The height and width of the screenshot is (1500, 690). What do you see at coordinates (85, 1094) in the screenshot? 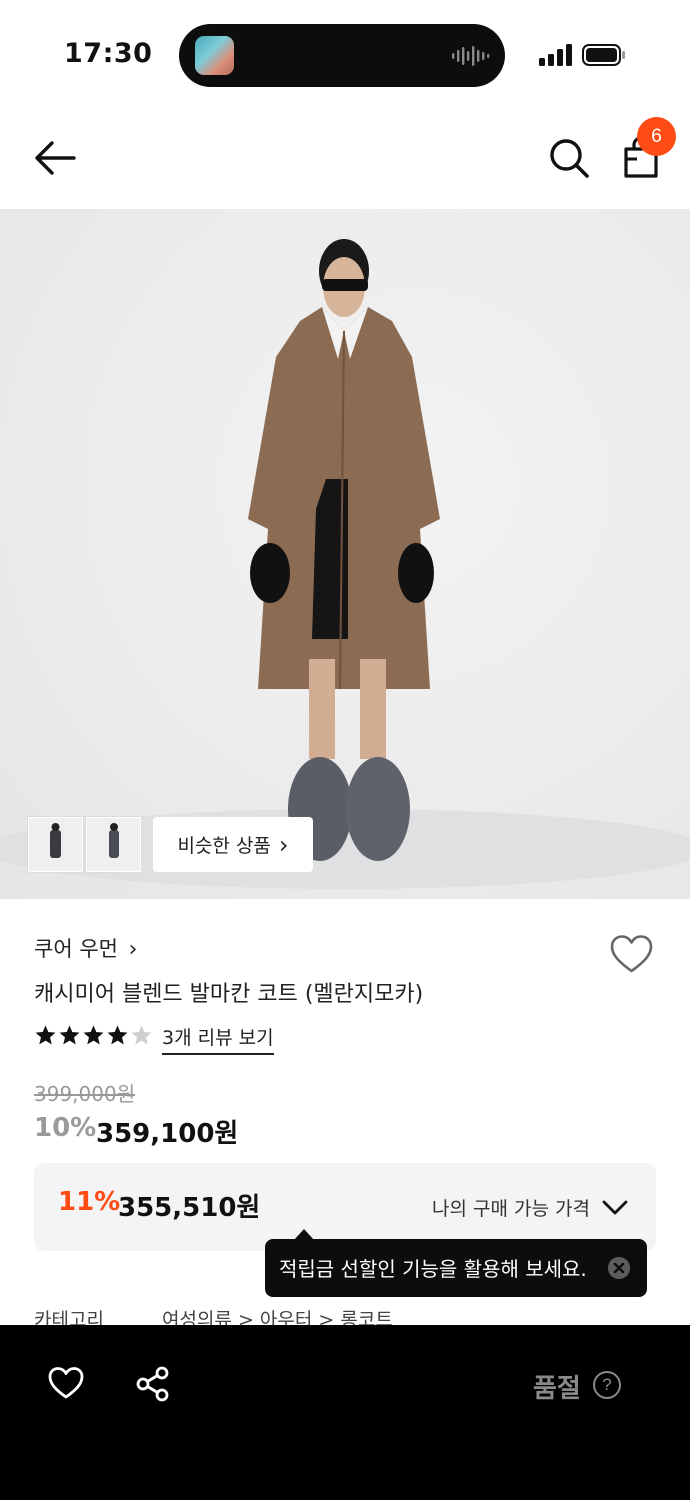
I see `original-price: 399,000원` at bounding box center [85, 1094].